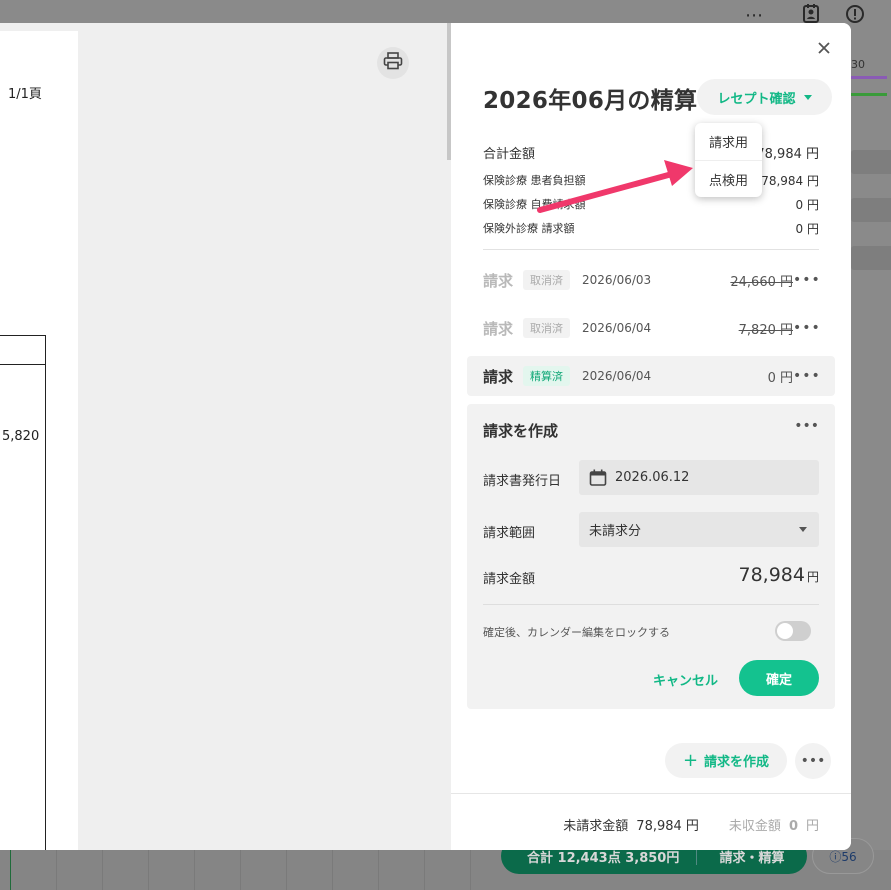  I want to click on add-bill-button: + 請求を作成, so click(726, 760).